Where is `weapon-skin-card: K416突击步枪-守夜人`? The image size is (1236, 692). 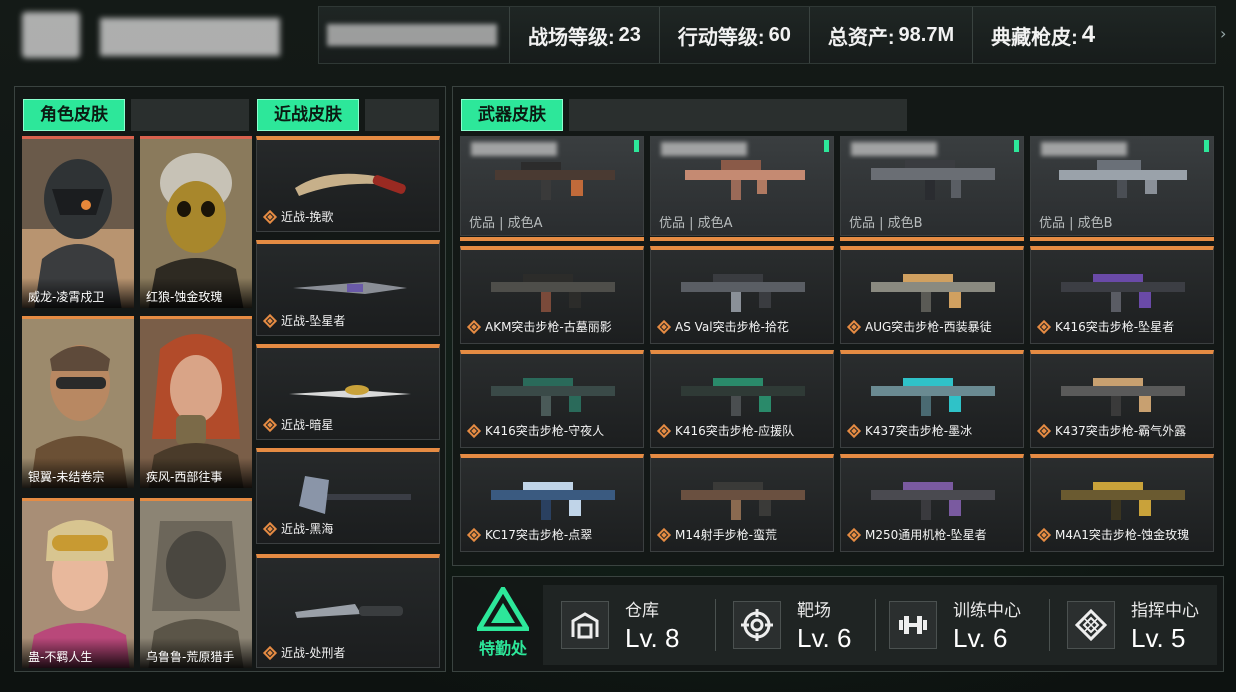
weapon-skin-card: K416突击步枪-守夜人 is located at coordinates (552, 399).